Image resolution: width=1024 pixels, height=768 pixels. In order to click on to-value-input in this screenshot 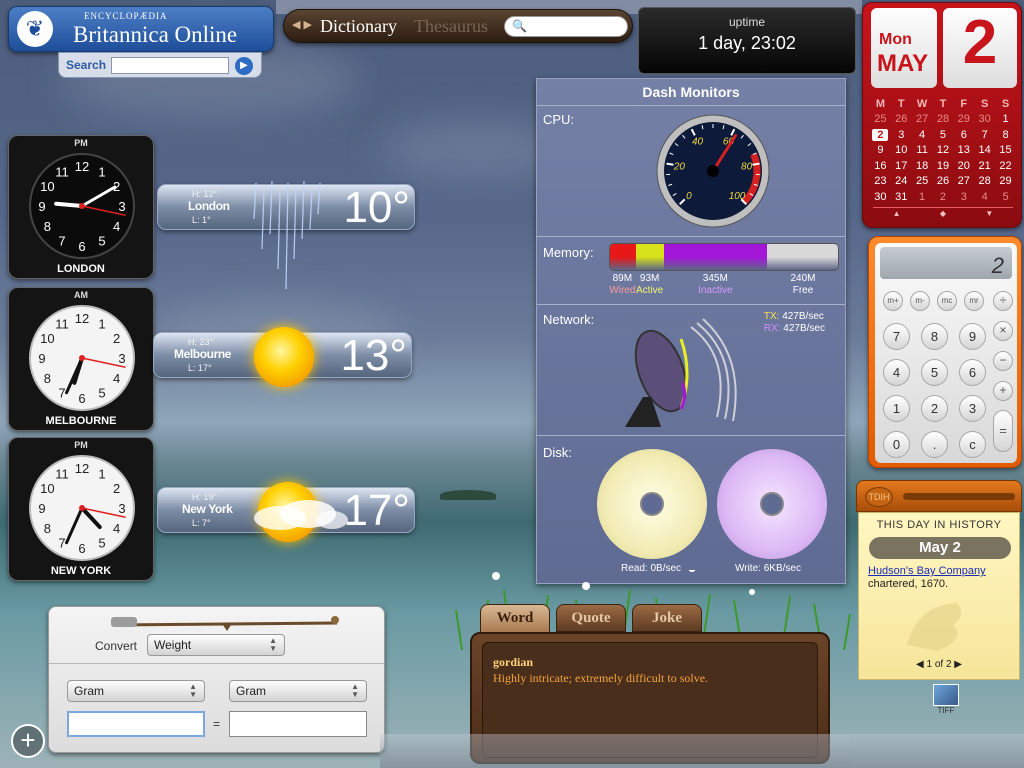, I will do `click(298, 724)`.